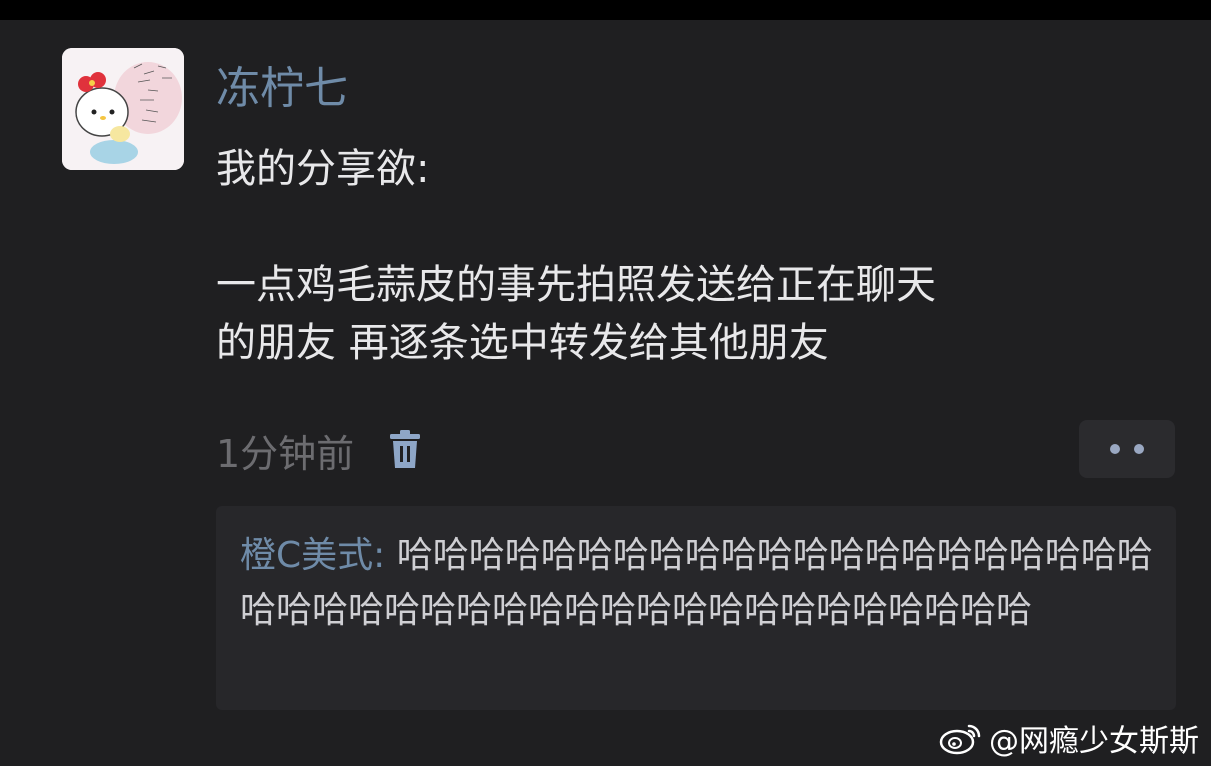 This screenshot has height=766, width=1211. What do you see at coordinates (405, 450) in the screenshot?
I see `trash-icon` at bounding box center [405, 450].